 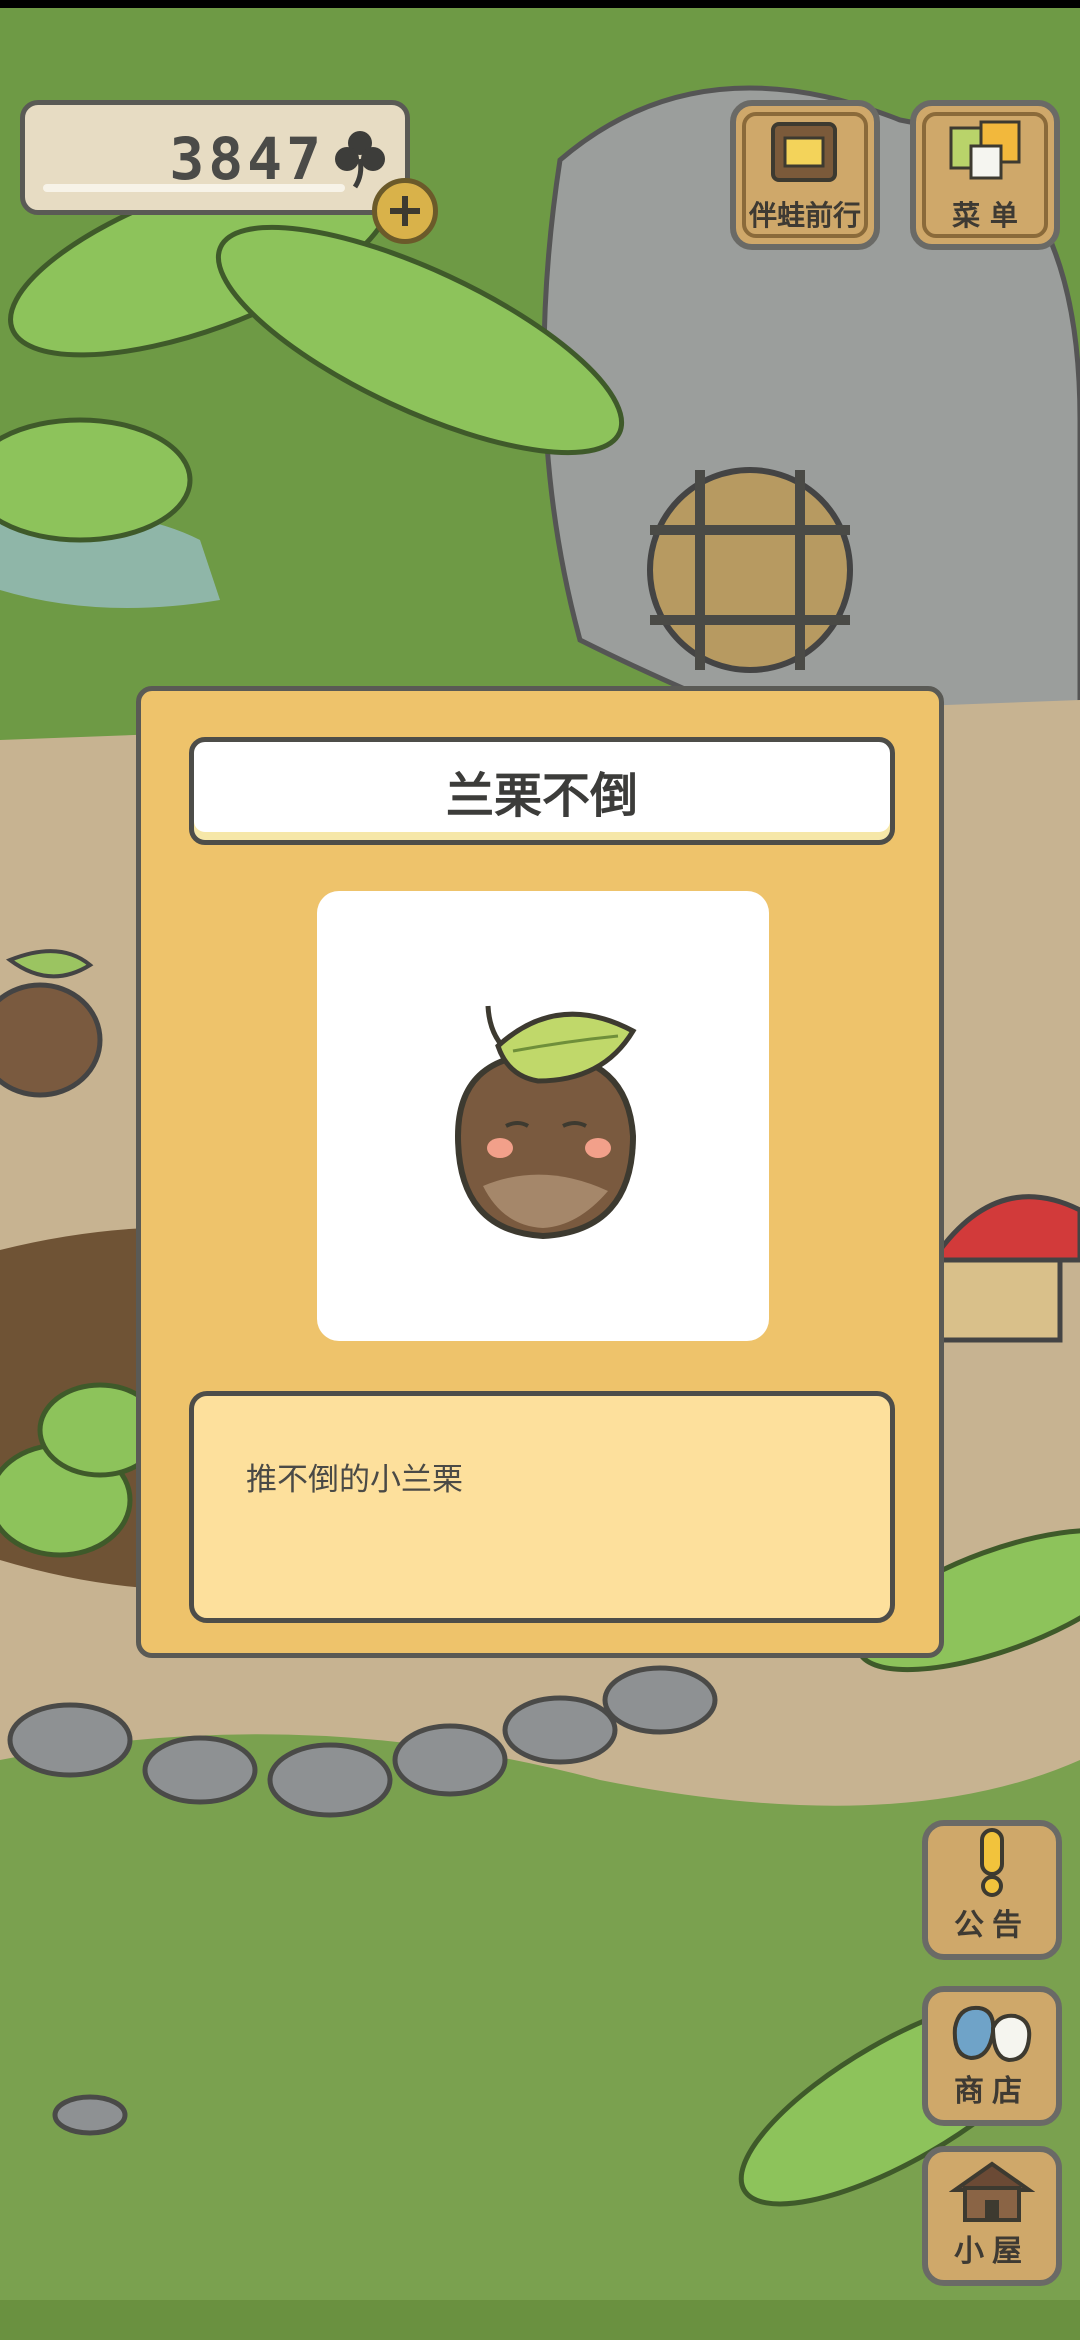 What do you see at coordinates (541, 796) in the screenshot?
I see `item-title: 兰栗不倒` at bounding box center [541, 796].